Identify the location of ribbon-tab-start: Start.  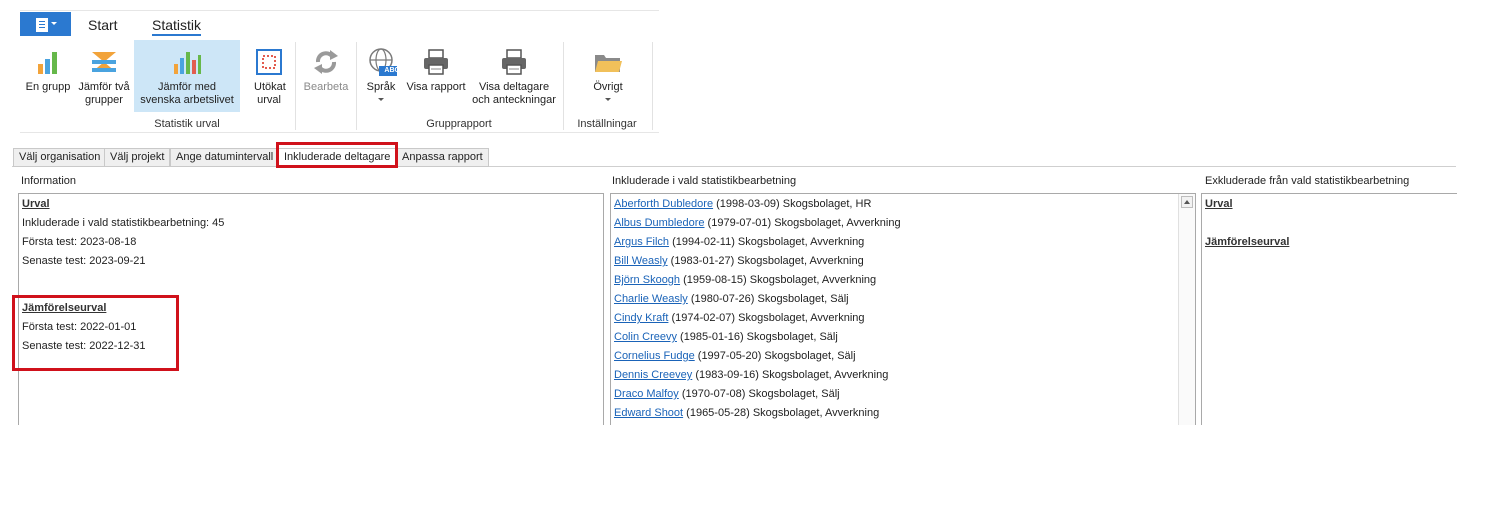
(103, 25).